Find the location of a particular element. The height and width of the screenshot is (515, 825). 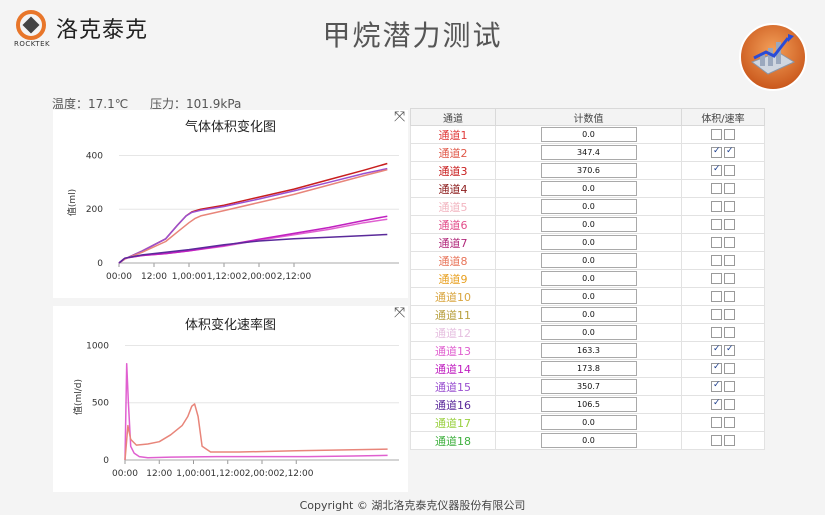

channel-name: 通道5 is located at coordinates (453, 206).